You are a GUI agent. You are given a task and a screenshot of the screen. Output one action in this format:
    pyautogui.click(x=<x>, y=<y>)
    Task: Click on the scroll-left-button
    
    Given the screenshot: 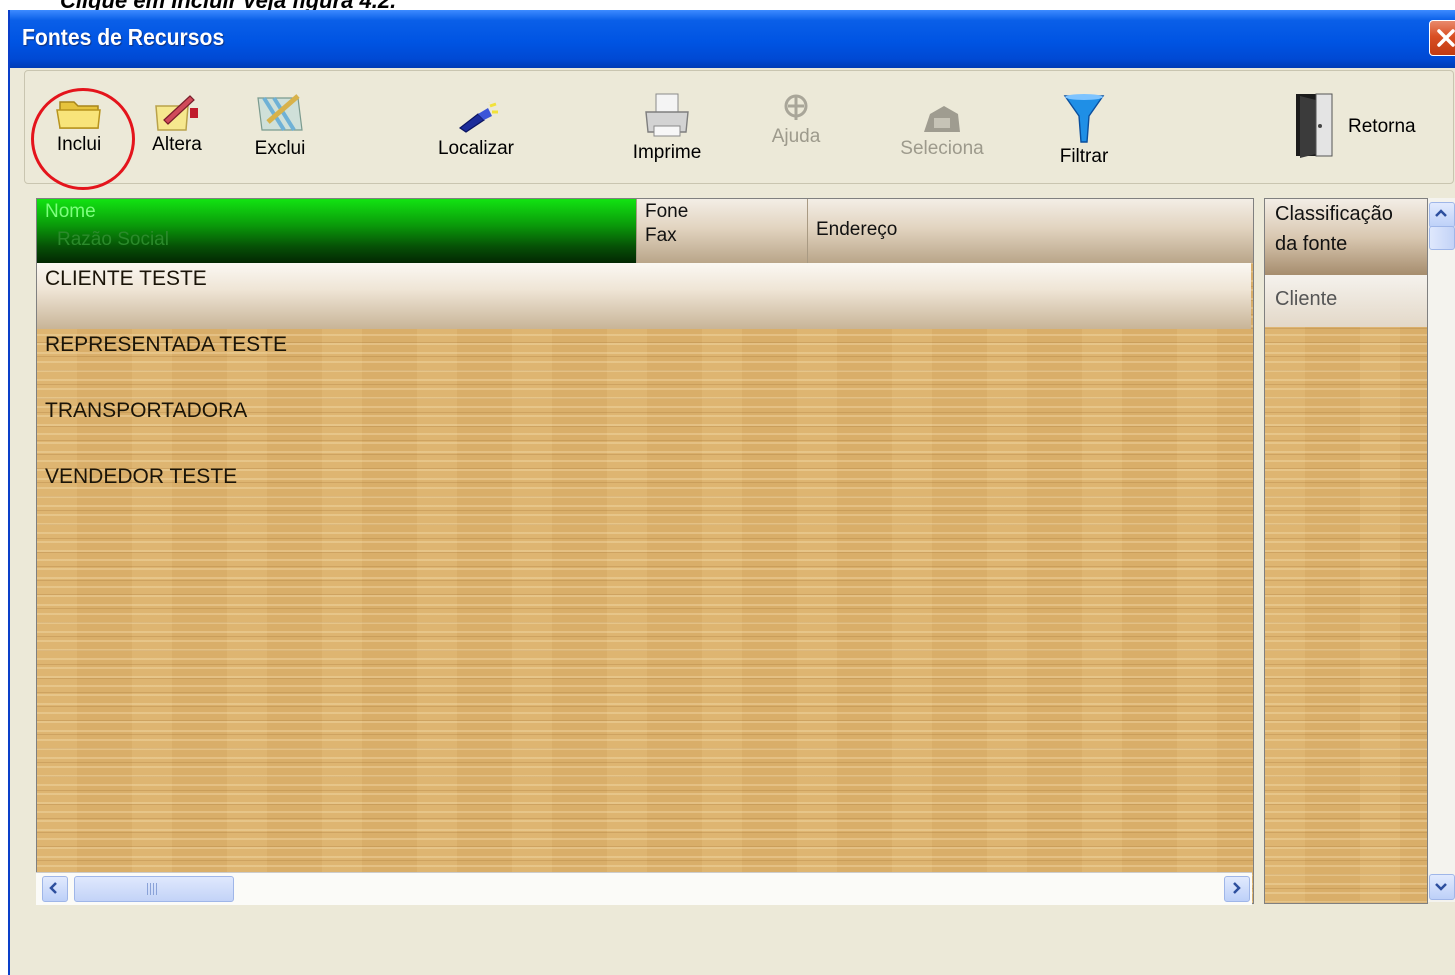 What is the action you would take?
    pyautogui.click(x=55, y=889)
    